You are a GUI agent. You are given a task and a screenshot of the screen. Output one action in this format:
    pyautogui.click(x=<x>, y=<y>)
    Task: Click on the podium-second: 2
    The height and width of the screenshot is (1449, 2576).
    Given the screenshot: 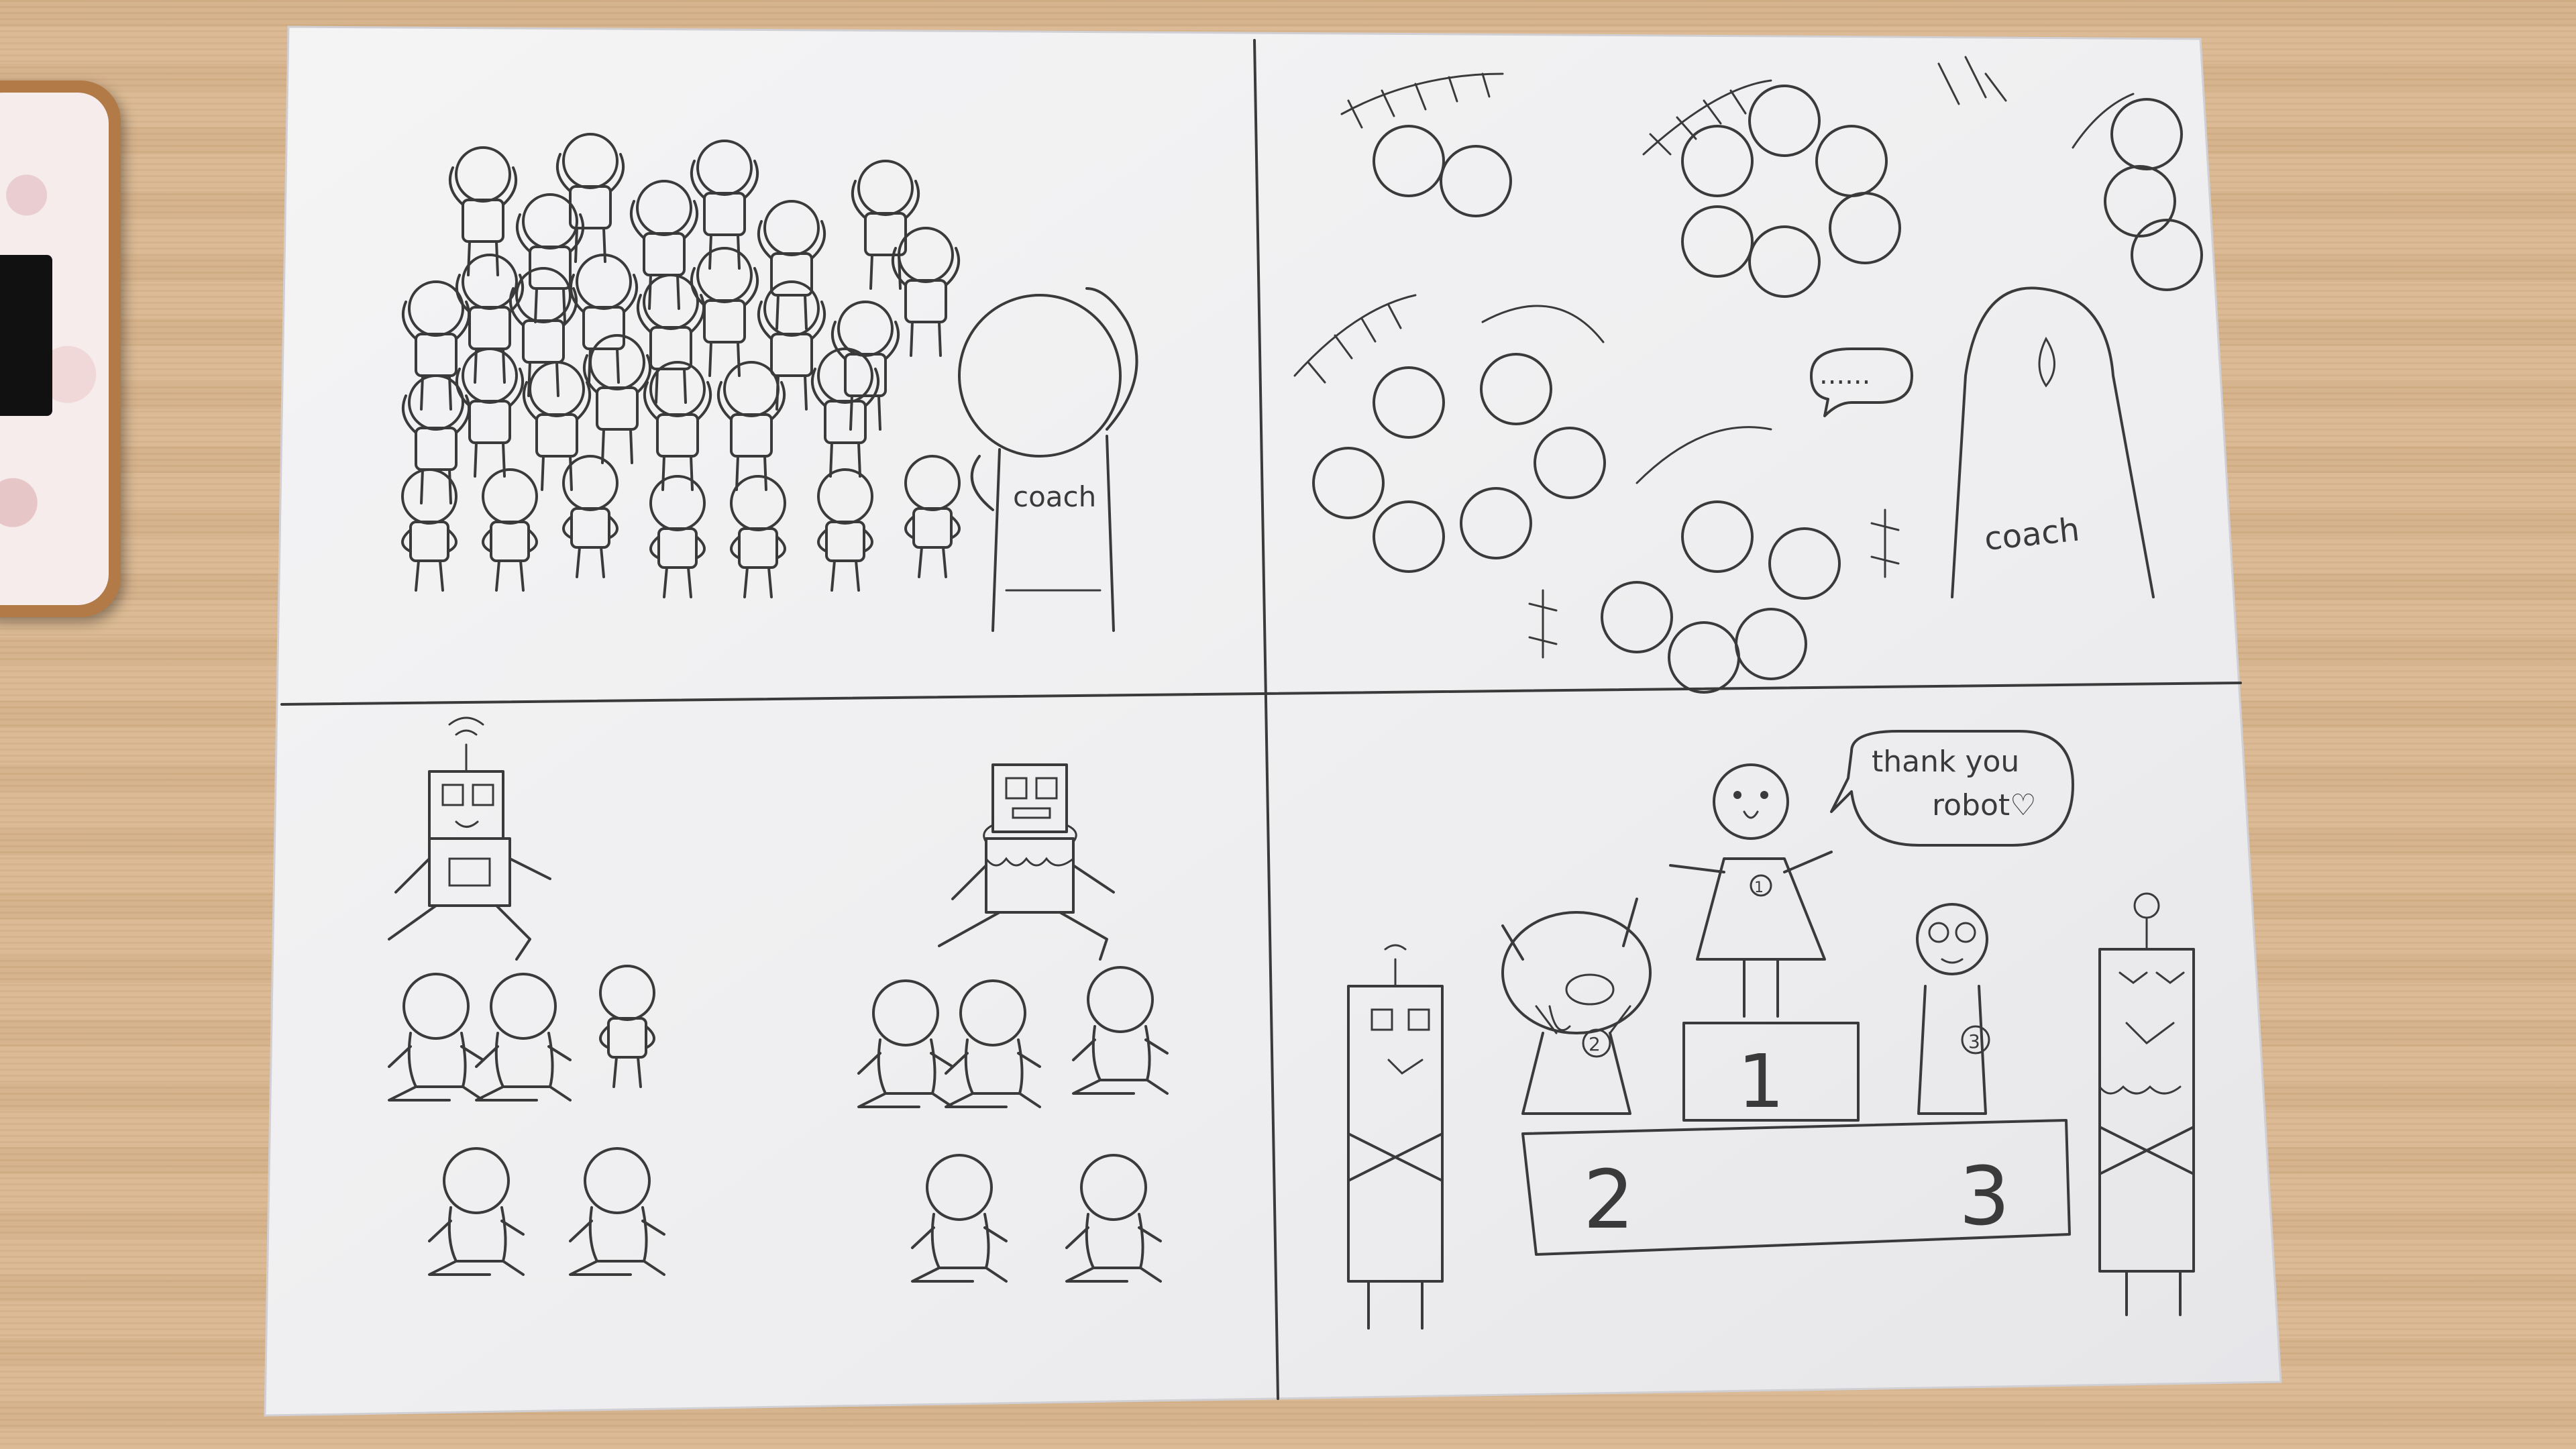 What is the action you would take?
    pyautogui.click(x=1608, y=1200)
    